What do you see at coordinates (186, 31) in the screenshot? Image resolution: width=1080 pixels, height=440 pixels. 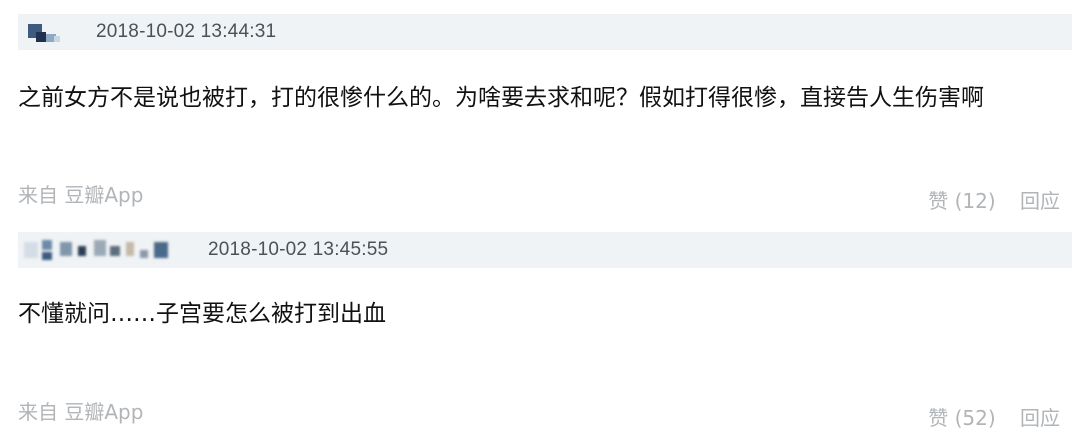 I see `comment-timestamp: 2018-10-02 13:44:31` at bounding box center [186, 31].